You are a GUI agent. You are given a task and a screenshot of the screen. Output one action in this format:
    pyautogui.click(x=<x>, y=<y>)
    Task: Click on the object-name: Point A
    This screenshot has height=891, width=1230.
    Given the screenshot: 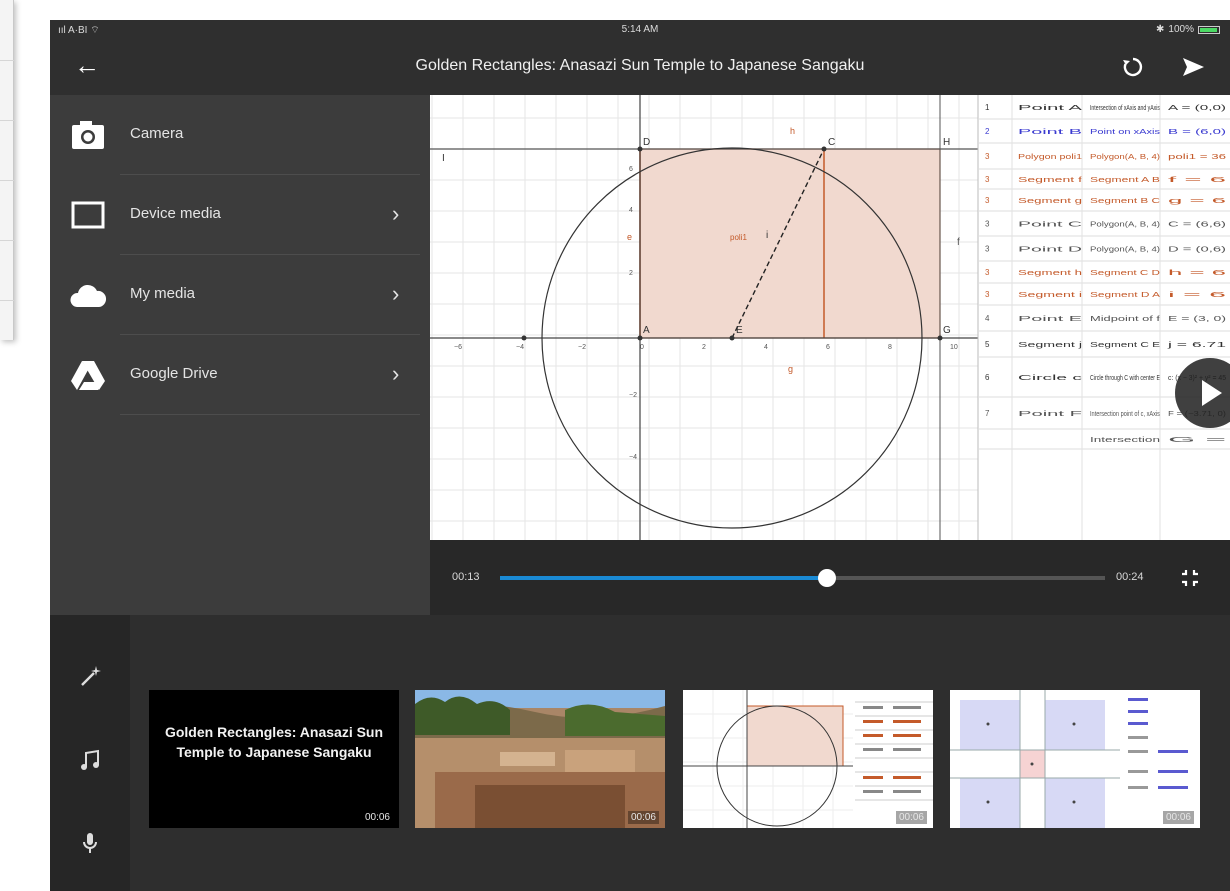 What is the action you would take?
    pyautogui.click(x=1050, y=108)
    